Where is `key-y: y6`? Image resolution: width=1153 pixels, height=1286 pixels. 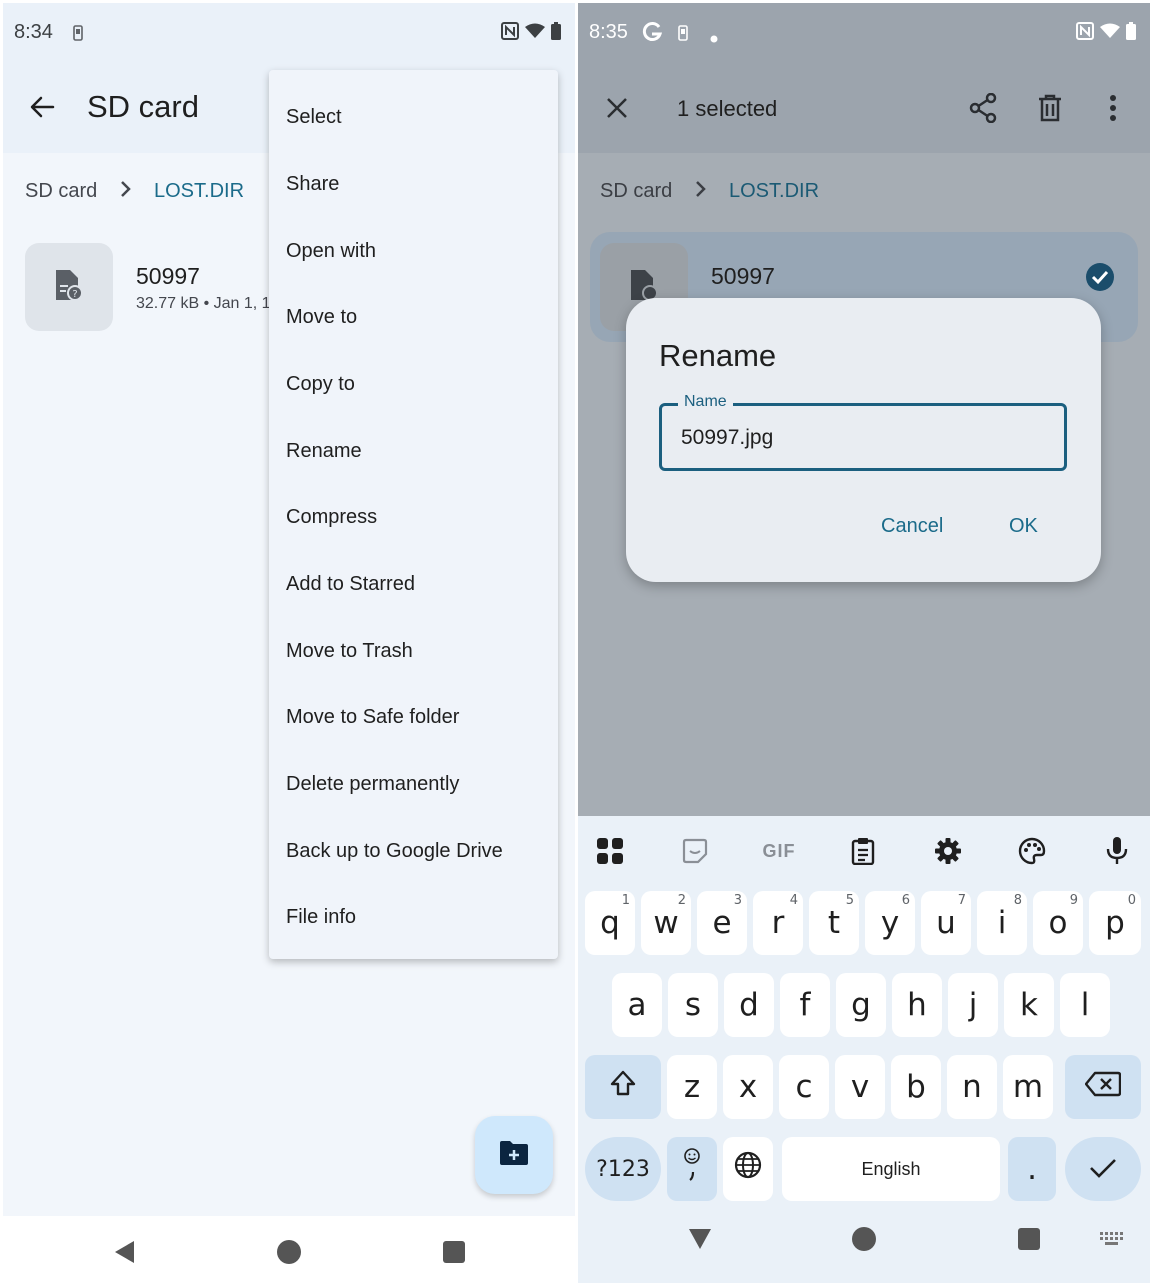 key-y: y6 is located at coordinates (890, 923).